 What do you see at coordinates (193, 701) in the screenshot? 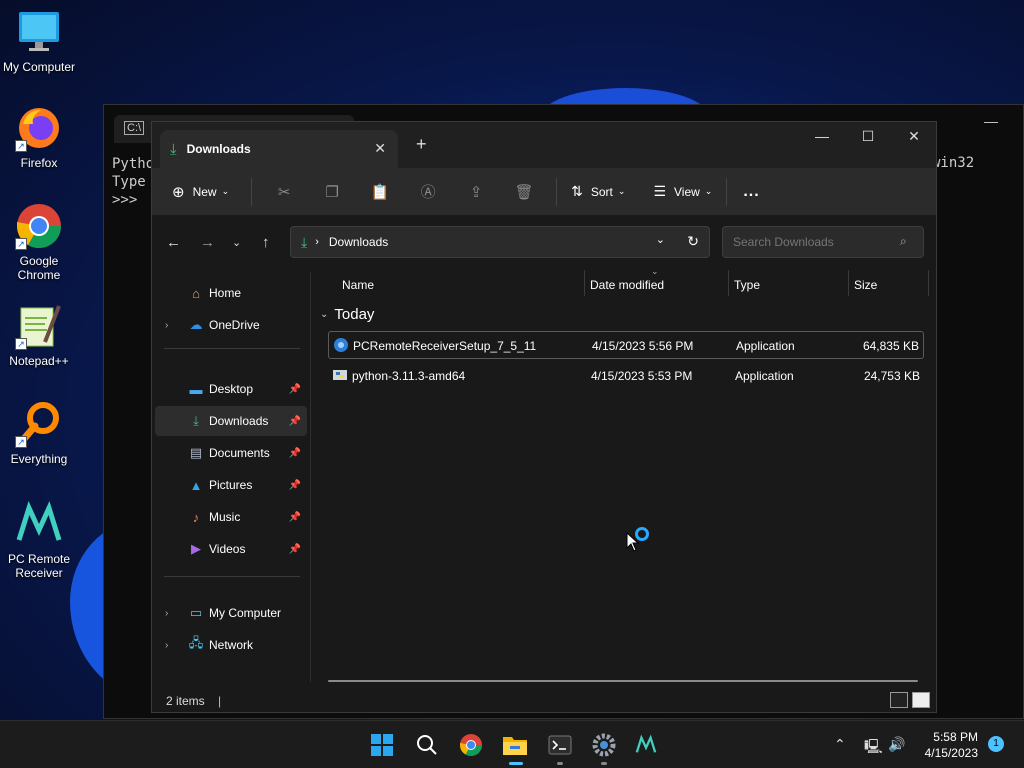
I see `status-bar: 2 items |` at bounding box center [193, 701].